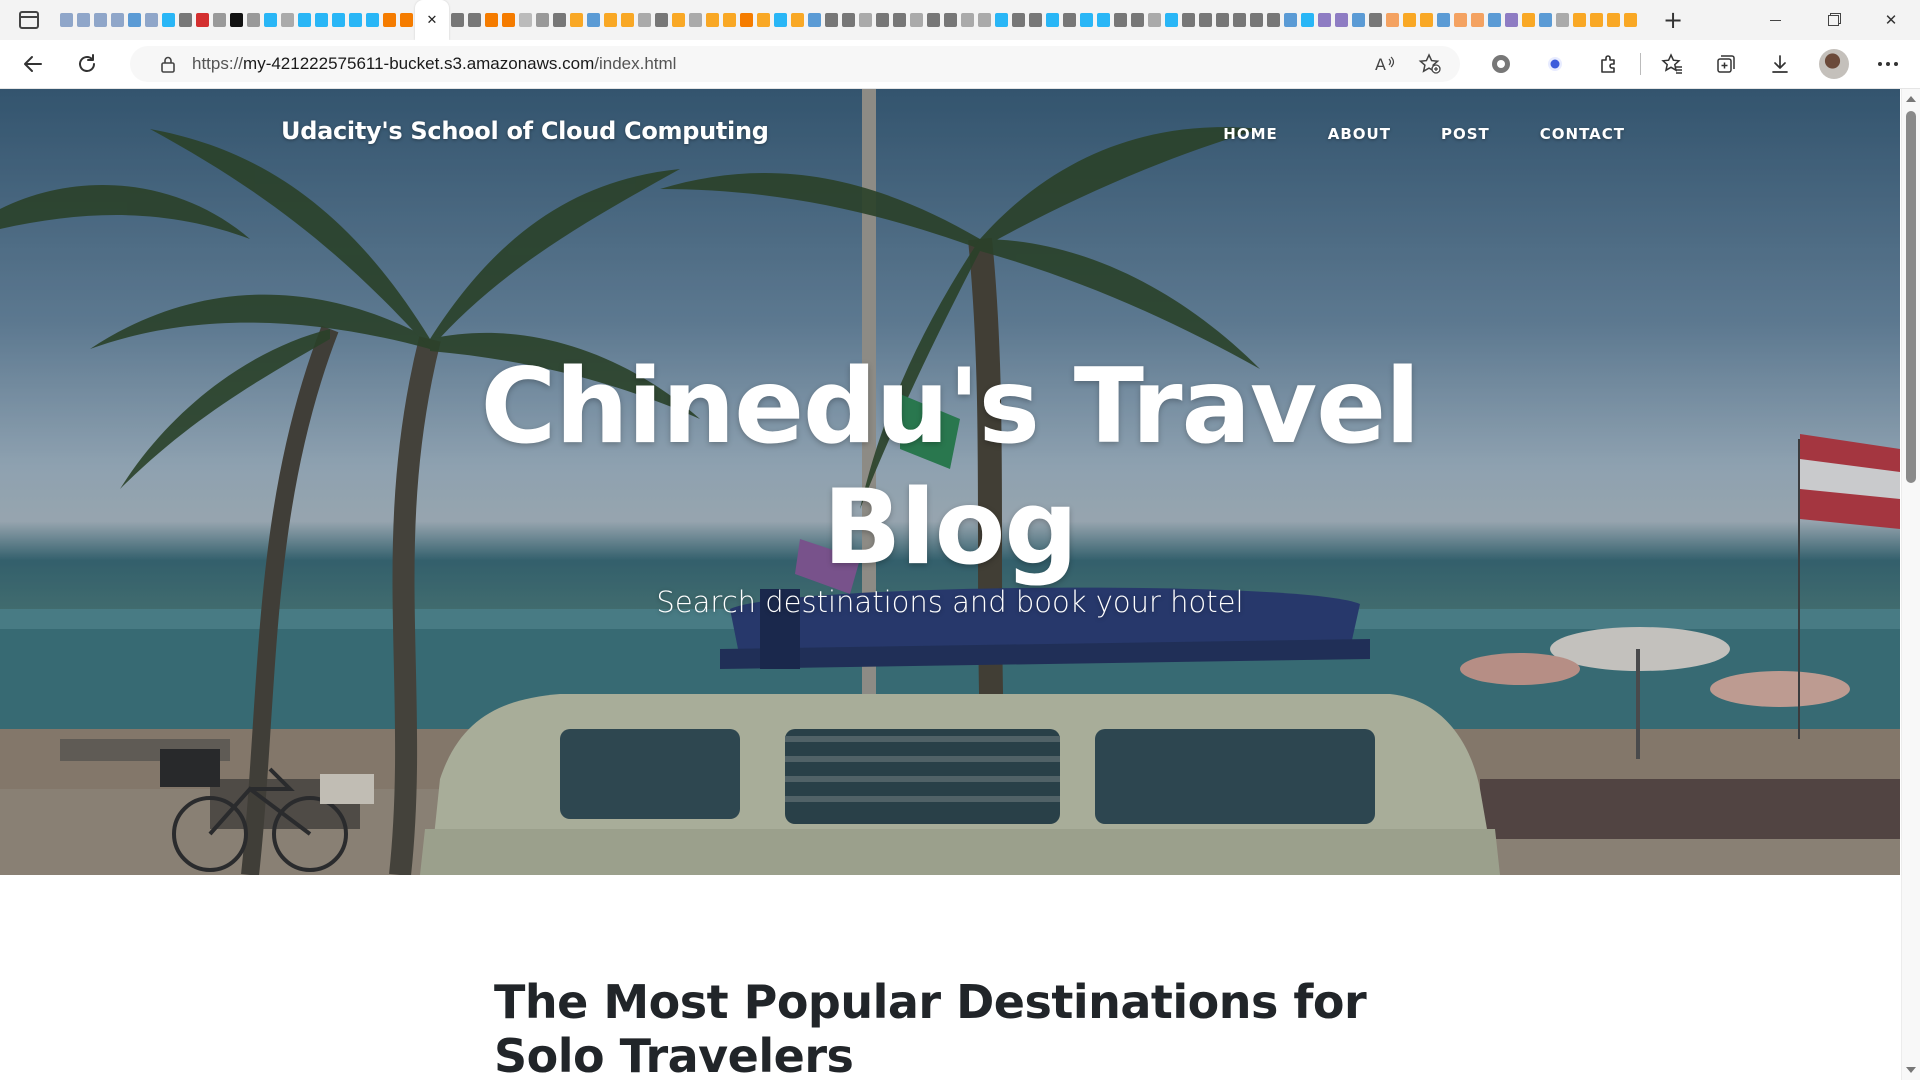  What do you see at coordinates (1910, 584) in the screenshot?
I see `page-scrollbar` at bounding box center [1910, 584].